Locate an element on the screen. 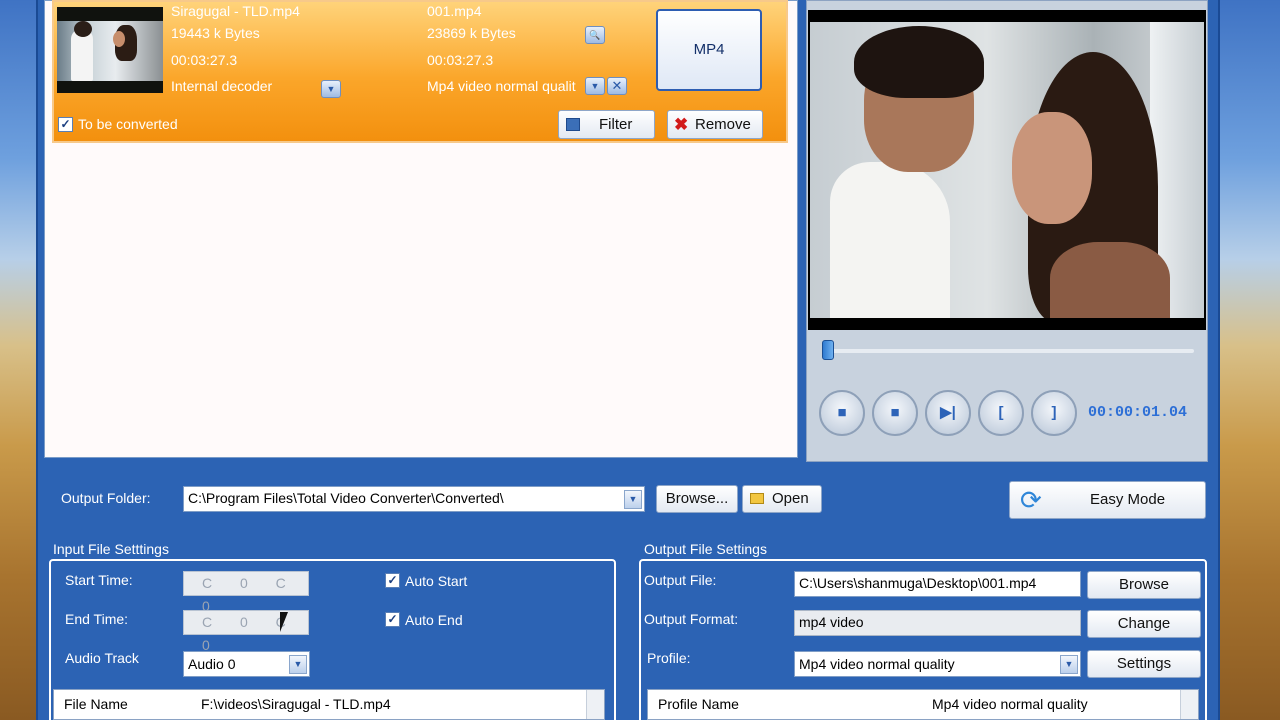 The height and width of the screenshot is (720, 1280). input-settings-title: Input File Setttings is located at coordinates (111, 549).